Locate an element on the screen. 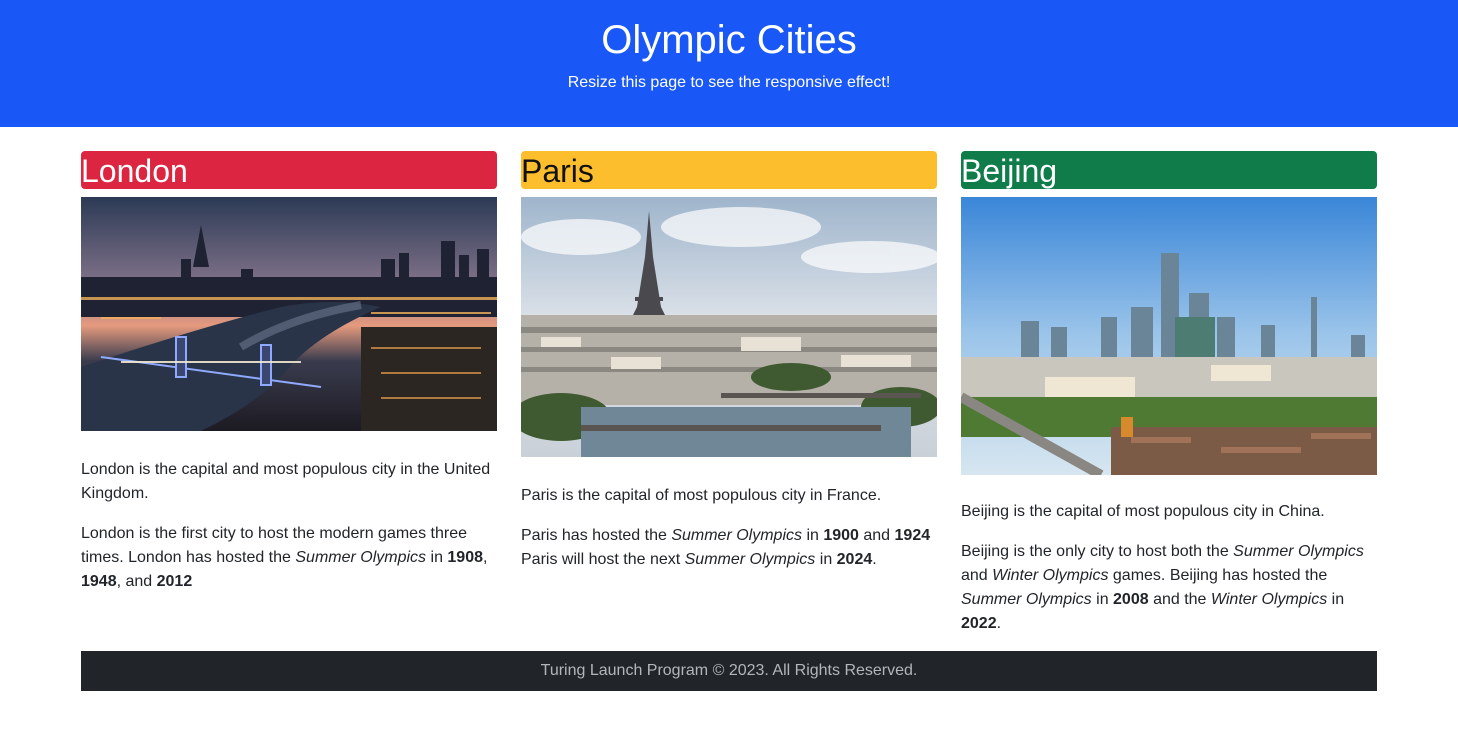  year: 1900 is located at coordinates (841, 535).